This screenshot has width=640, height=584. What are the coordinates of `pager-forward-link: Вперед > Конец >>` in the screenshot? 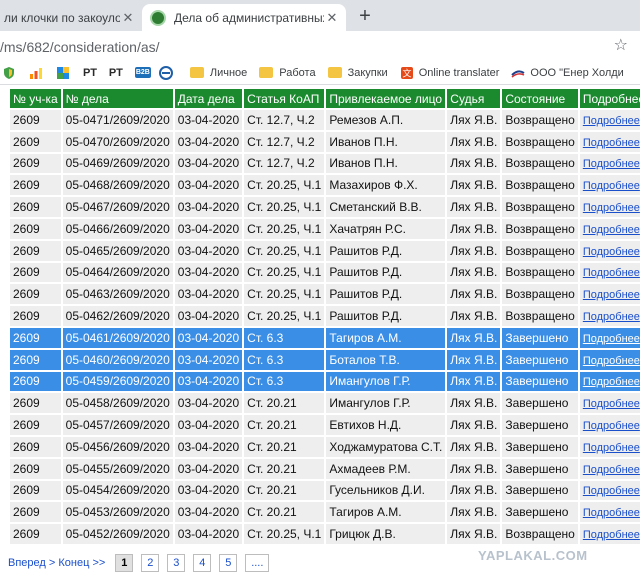 It's located at (56, 563).